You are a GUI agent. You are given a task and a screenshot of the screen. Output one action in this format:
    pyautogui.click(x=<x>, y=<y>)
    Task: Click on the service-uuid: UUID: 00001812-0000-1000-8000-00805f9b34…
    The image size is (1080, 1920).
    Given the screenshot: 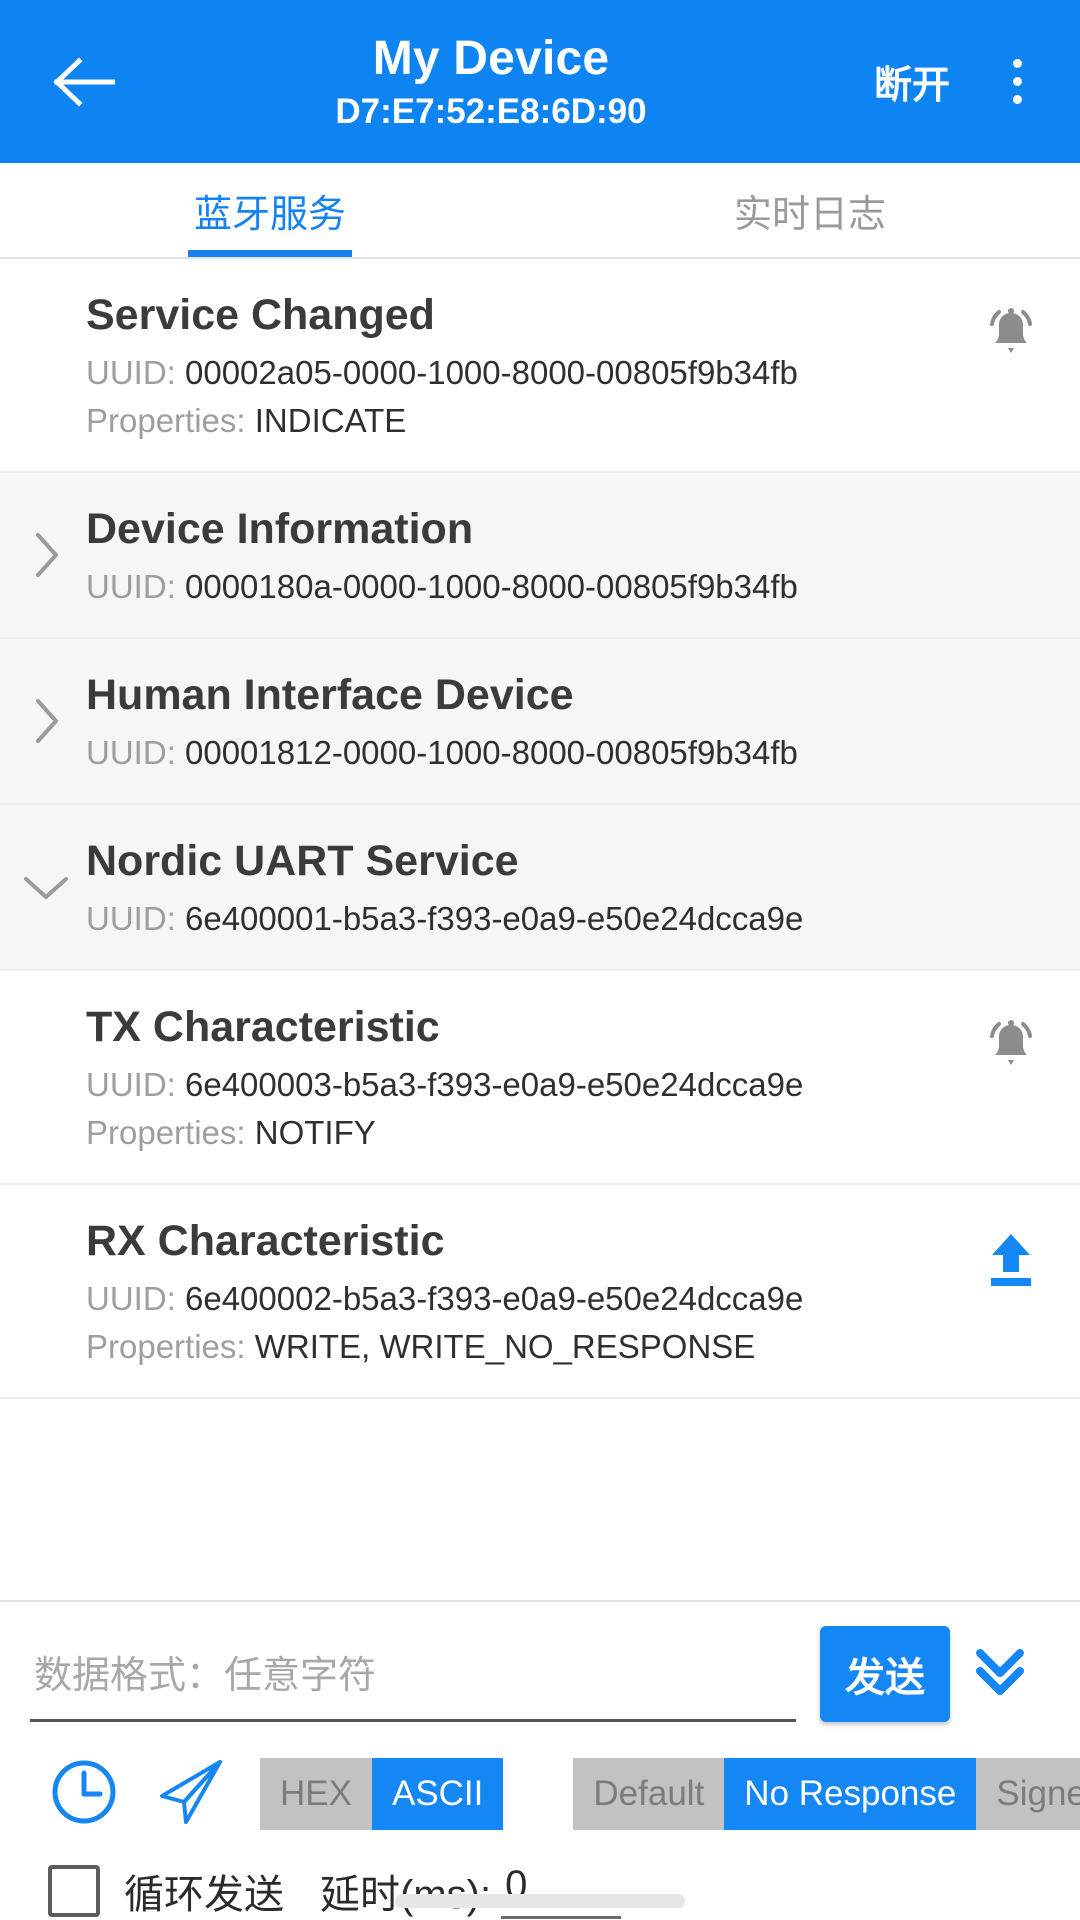 What is the action you would take?
    pyautogui.click(x=442, y=752)
    